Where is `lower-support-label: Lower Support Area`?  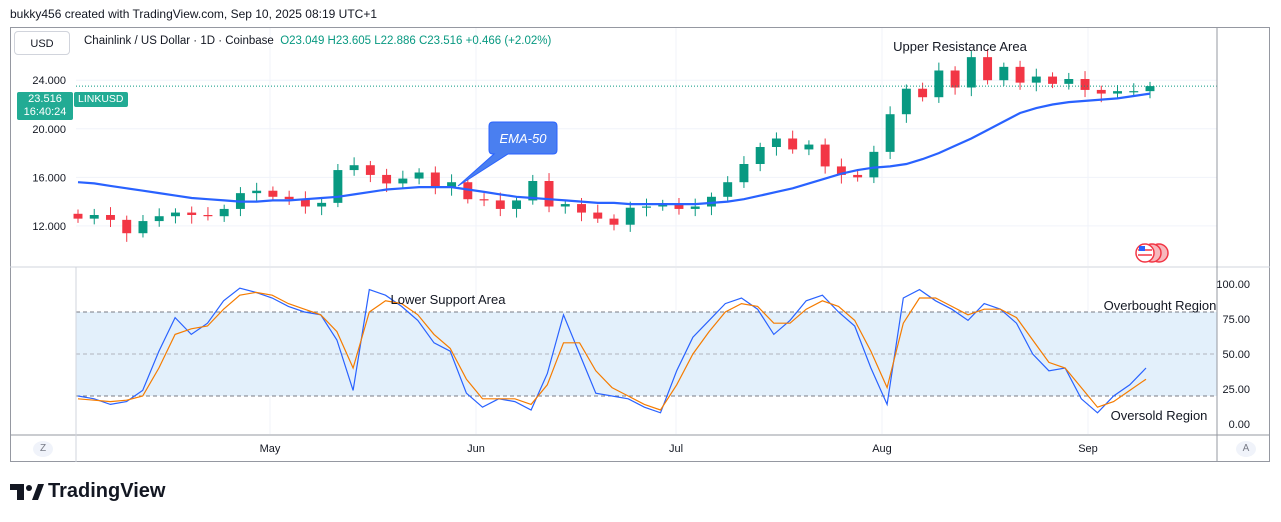
lower-support-label: Lower Support Area is located at coordinates (449, 299).